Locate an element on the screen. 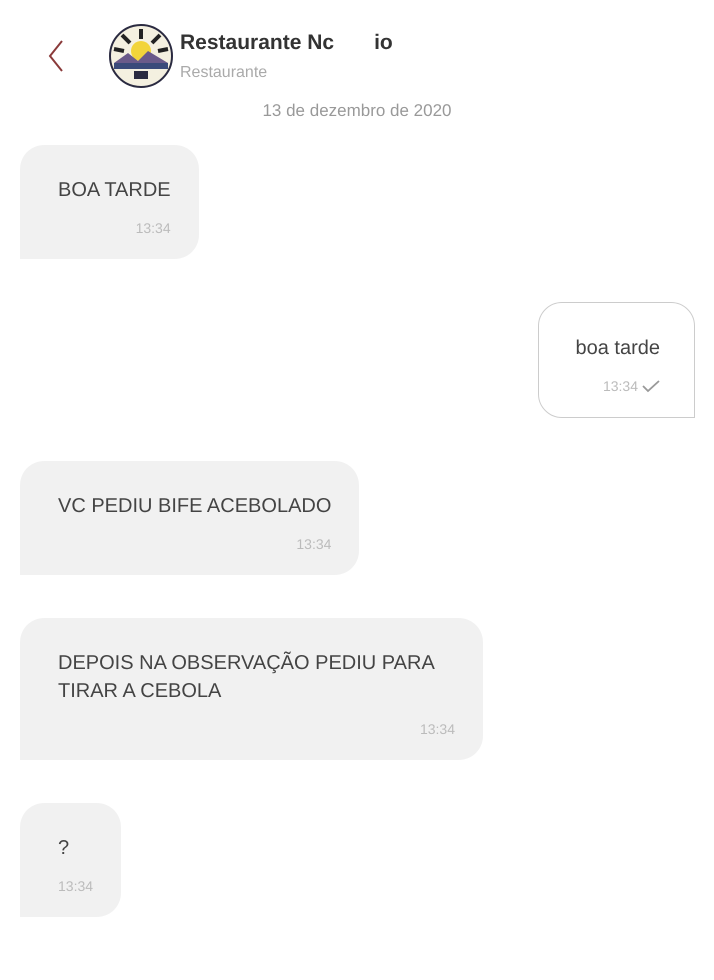  message-time: 13:34 is located at coordinates (620, 386).